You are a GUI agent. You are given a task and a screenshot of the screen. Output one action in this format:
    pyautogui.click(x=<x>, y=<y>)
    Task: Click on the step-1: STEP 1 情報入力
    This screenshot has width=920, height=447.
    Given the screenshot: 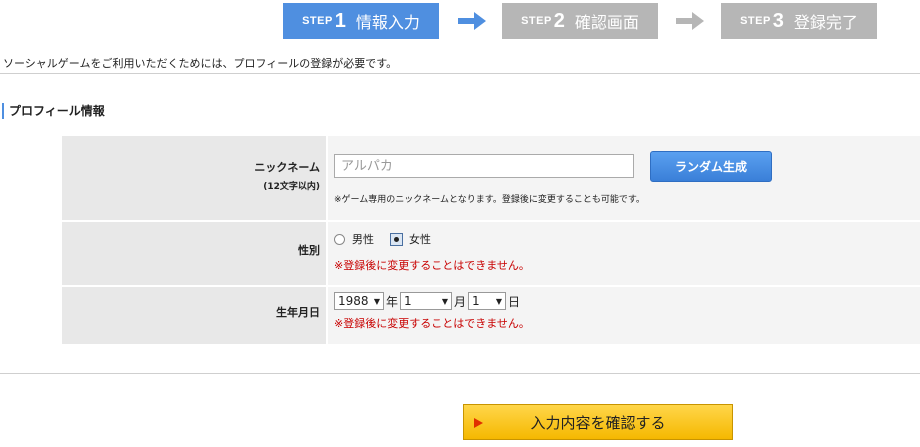 What is the action you would take?
    pyautogui.click(x=361, y=21)
    